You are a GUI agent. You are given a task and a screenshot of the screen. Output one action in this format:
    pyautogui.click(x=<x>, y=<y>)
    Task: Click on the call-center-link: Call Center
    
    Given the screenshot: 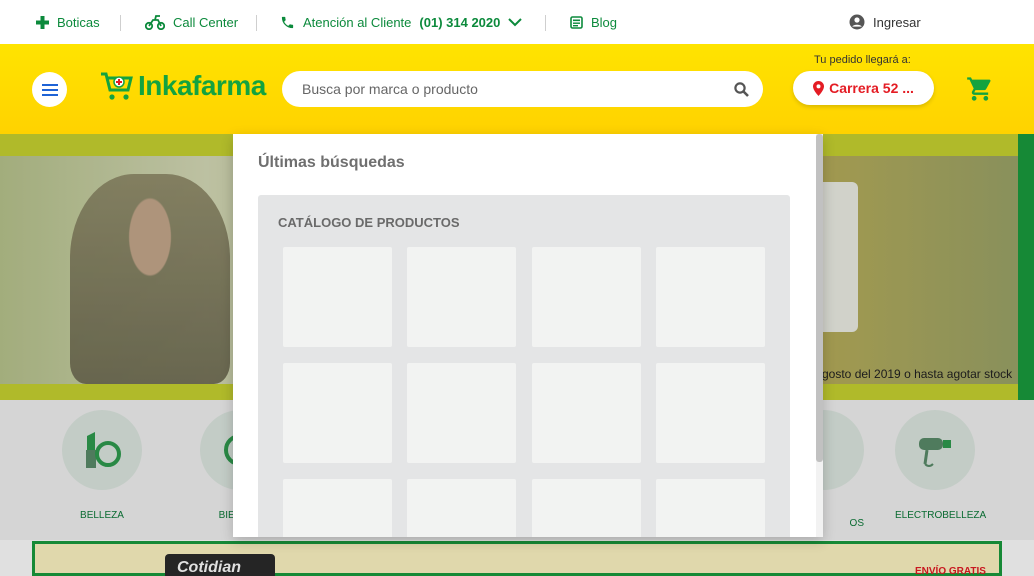 What is the action you would take?
    pyautogui.click(x=191, y=22)
    